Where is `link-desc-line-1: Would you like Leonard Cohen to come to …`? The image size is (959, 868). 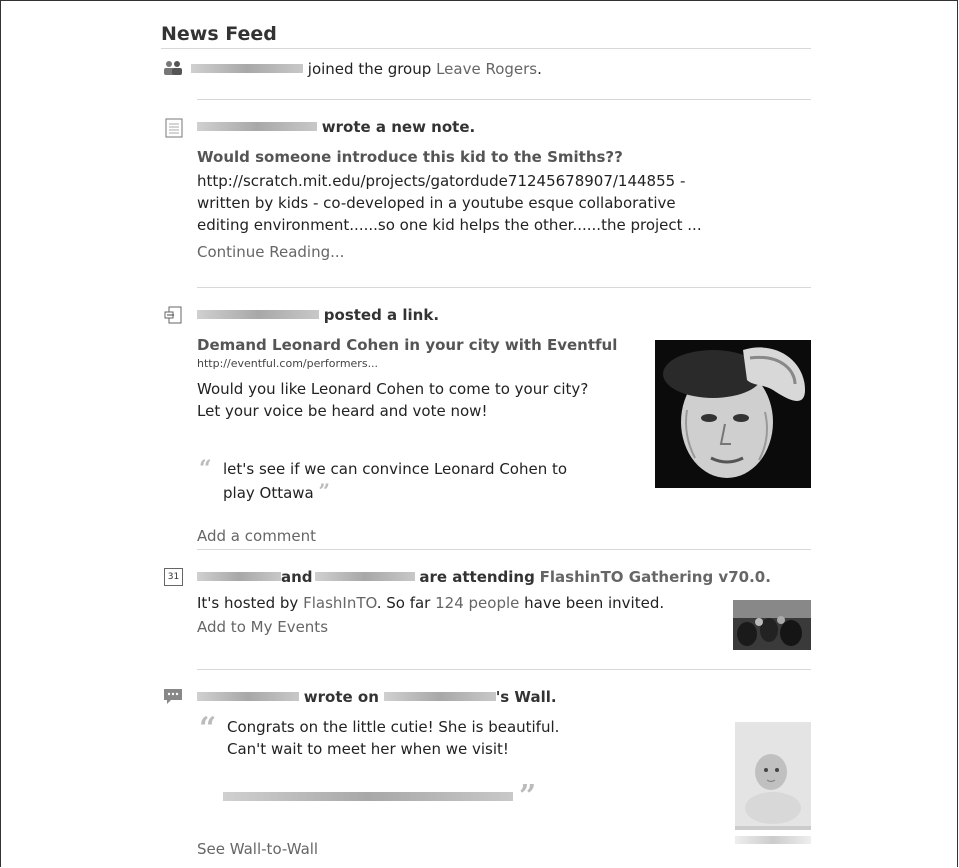
link-desc-line-1: Would you like Leonard Cohen to come to … is located at coordinates (393, 389).